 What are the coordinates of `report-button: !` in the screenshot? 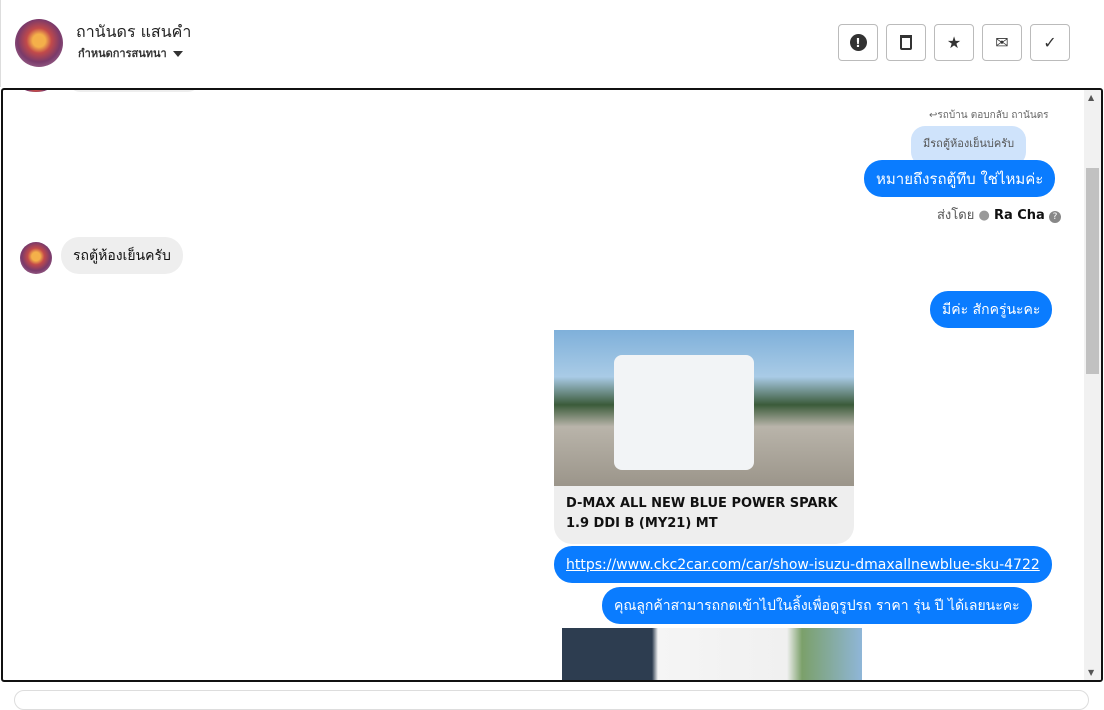 It's located at (858, 42).